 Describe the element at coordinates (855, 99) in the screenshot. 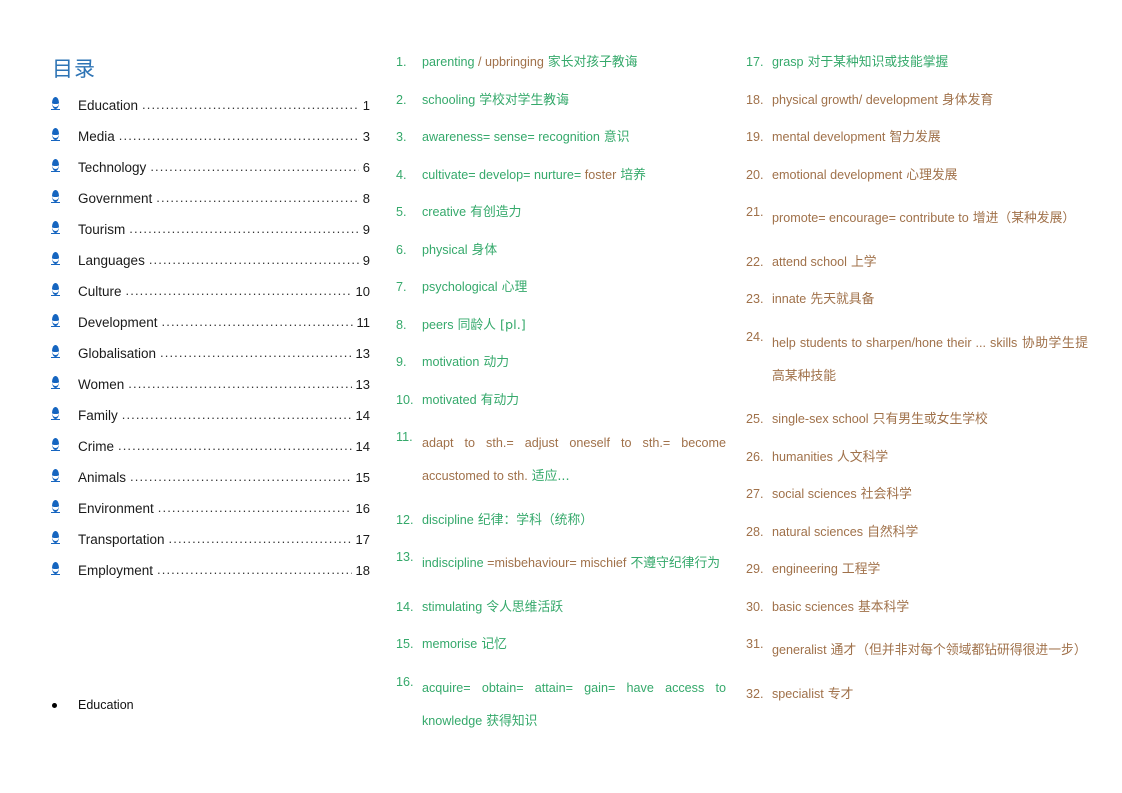

I see `vocab-term-english: physical growth/ development` at that location.